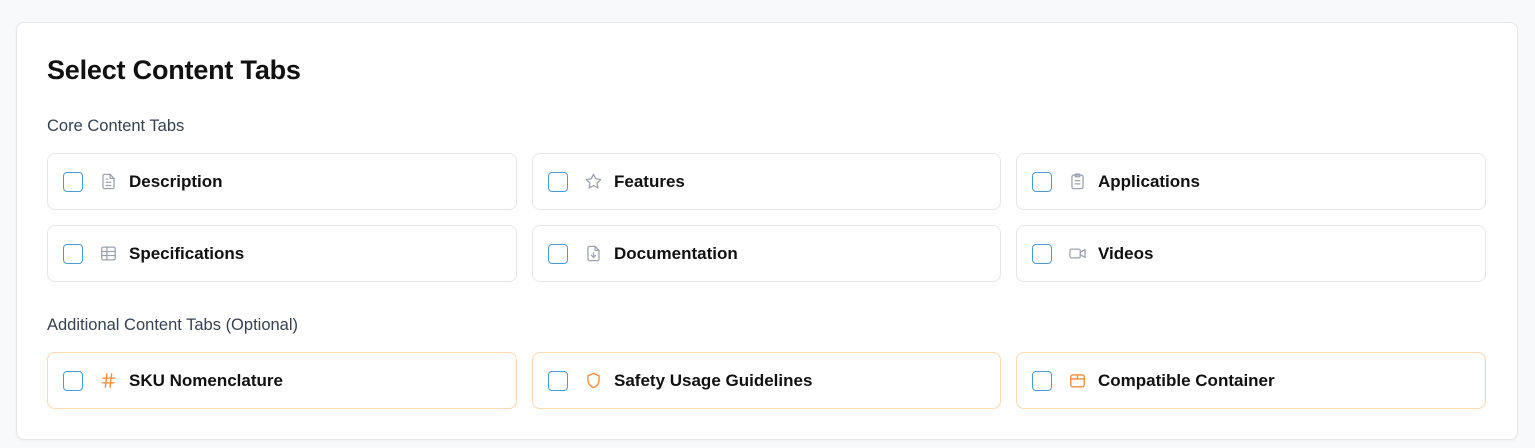 The width and height of the screenshot is (1535, 448). What do you see at coordinates (766, 181) in the screenshot?
I see `tab-option-features: Features` at bounding box center [766, 181].